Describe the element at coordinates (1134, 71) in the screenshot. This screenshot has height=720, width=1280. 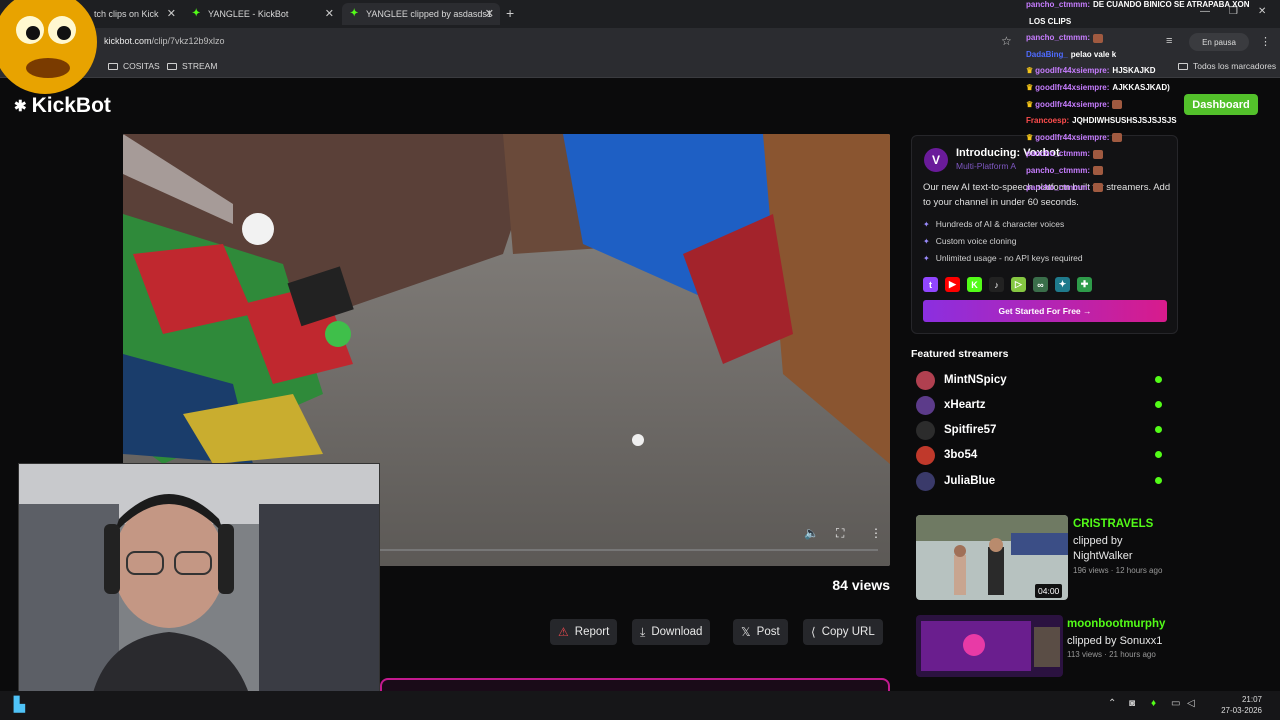
I see `chat-text: HJSKAJKD` at that location.